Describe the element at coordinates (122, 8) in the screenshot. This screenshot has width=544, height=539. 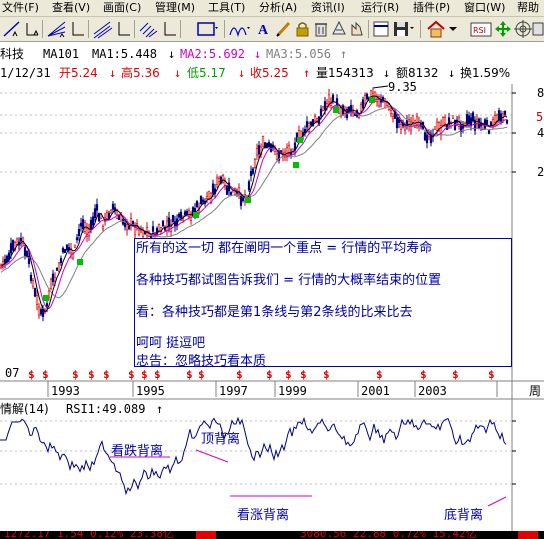
I see `menu-screen: 画面(C)` at that location.